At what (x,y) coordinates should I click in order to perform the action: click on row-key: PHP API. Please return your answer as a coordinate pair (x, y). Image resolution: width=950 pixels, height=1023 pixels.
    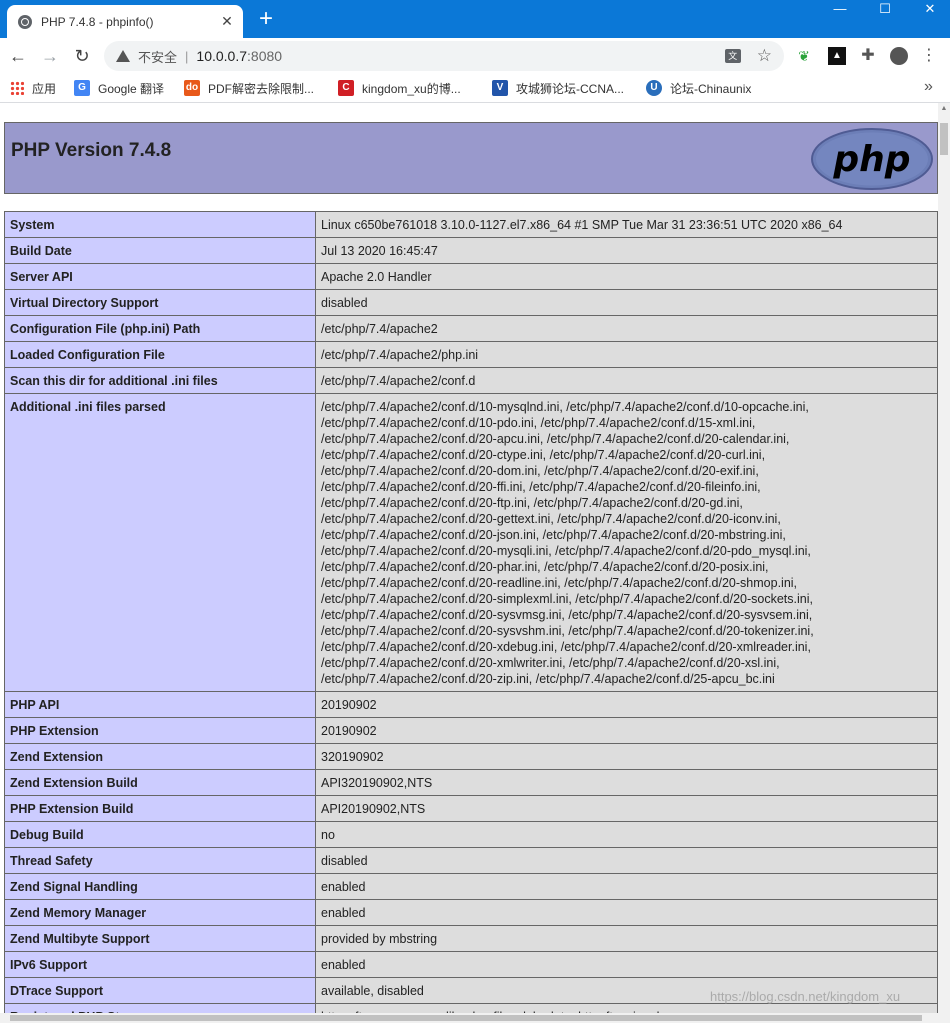
    Looking at the image, I should click on (160, 704).